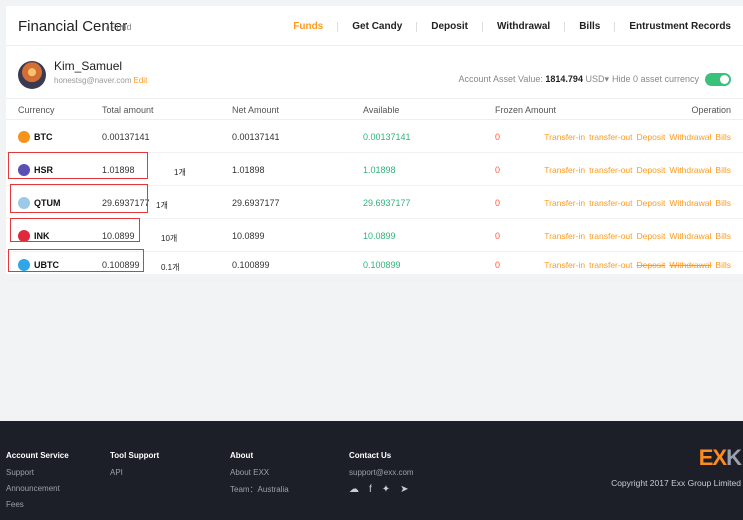 Image resolution: width=743 pixels, height=520 pixels. I want to click on net-amount: 29.6937177, so click(256, 203).